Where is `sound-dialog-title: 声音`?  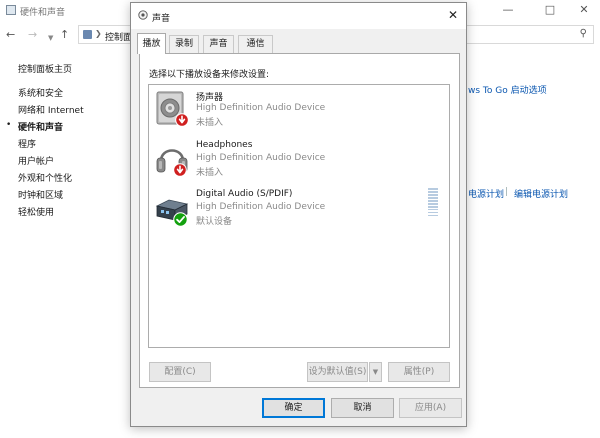
sound-dialog-title: 声音 is located at coordinates (161, 19).